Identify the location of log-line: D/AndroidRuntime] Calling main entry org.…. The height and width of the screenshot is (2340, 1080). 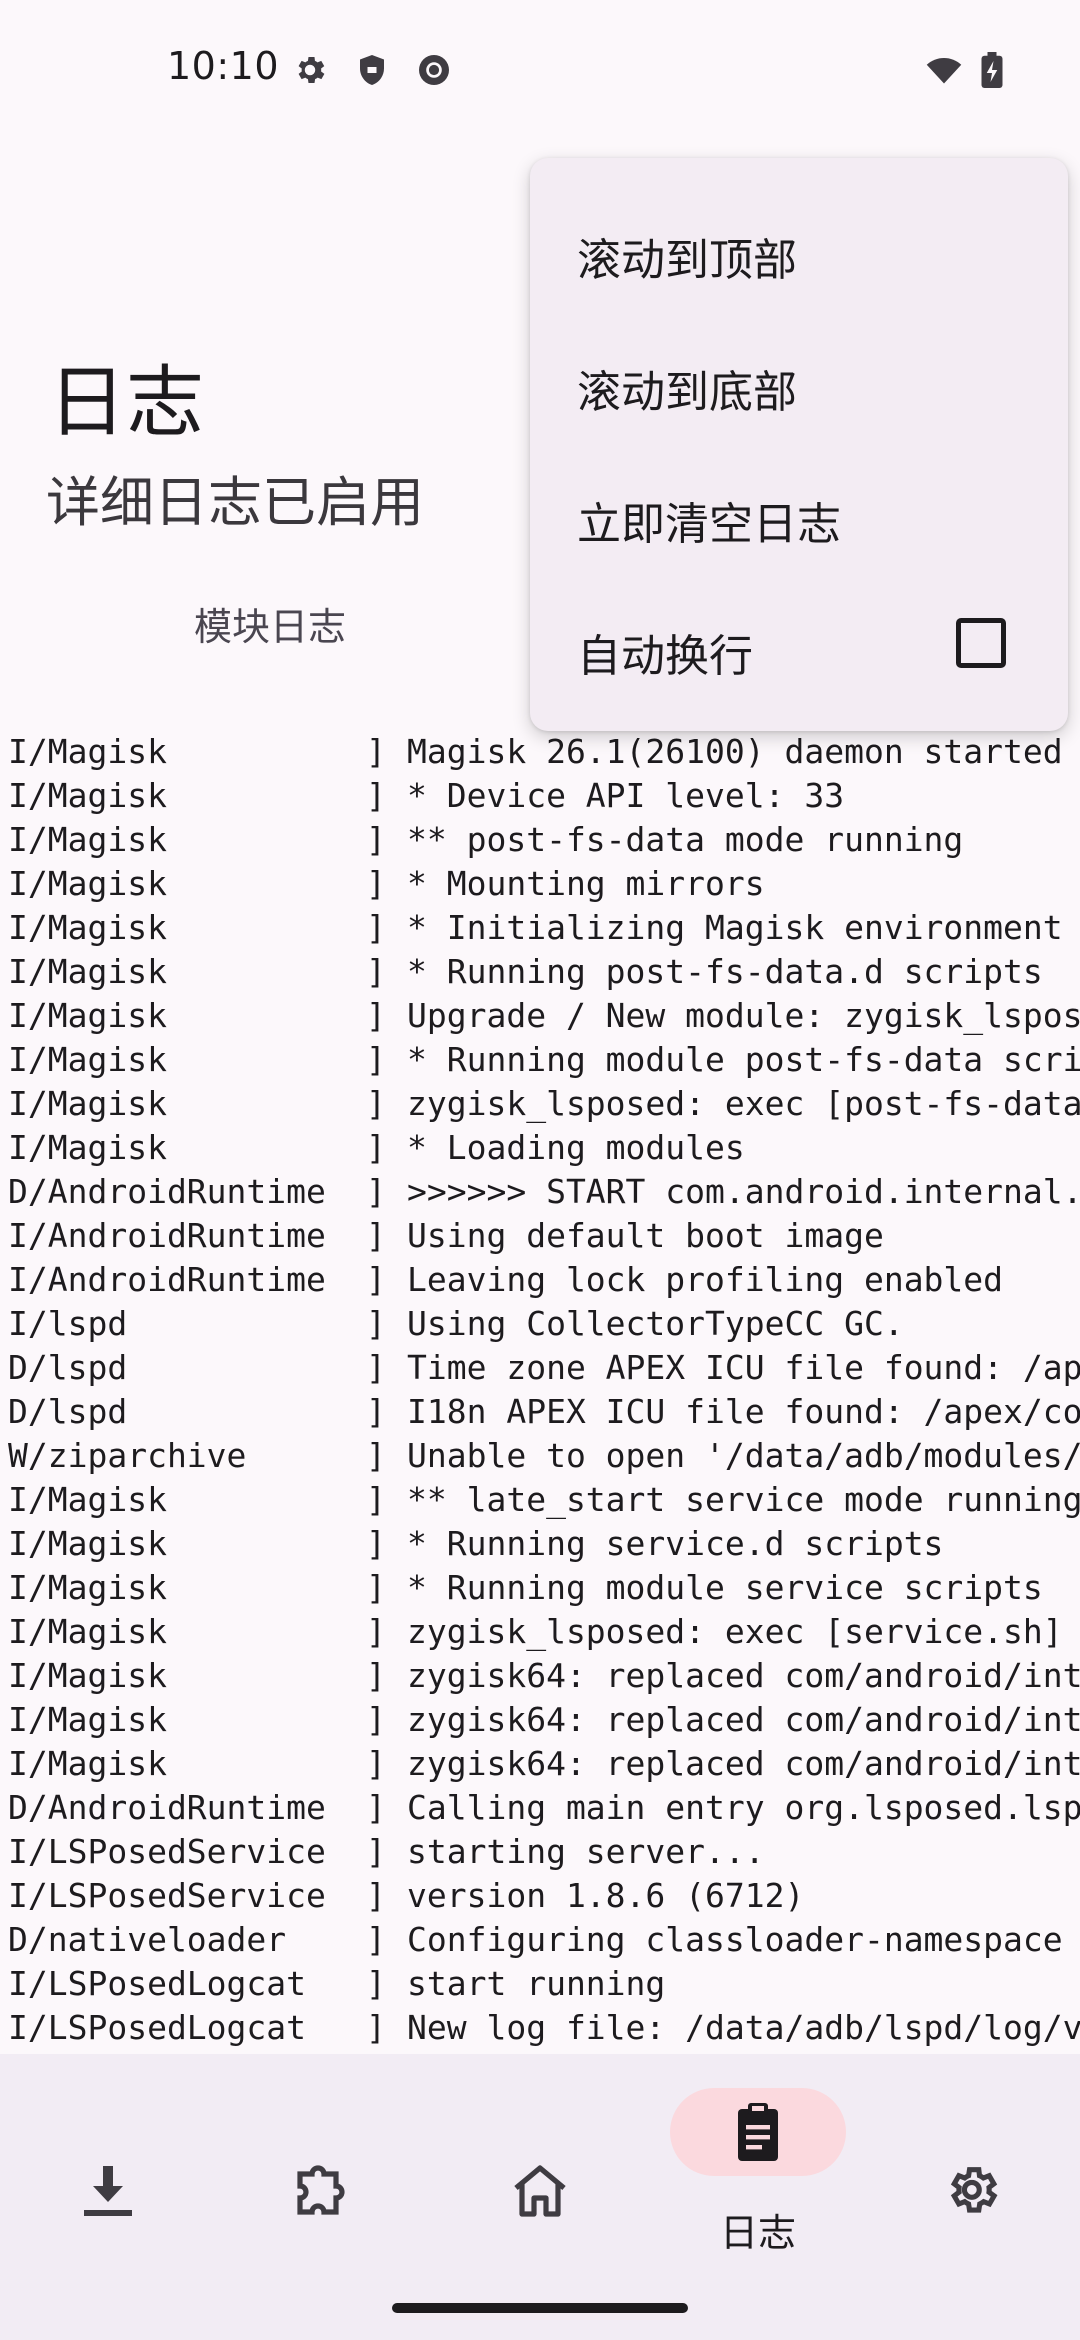
(540, 1808).